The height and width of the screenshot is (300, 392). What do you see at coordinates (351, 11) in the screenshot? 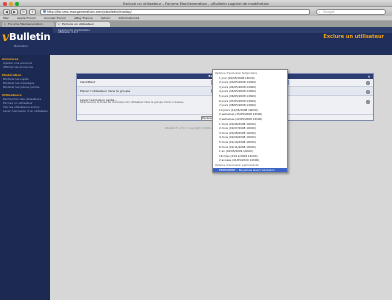
I see `search-field: ⌕ Google` at bounding box center [351, 11].